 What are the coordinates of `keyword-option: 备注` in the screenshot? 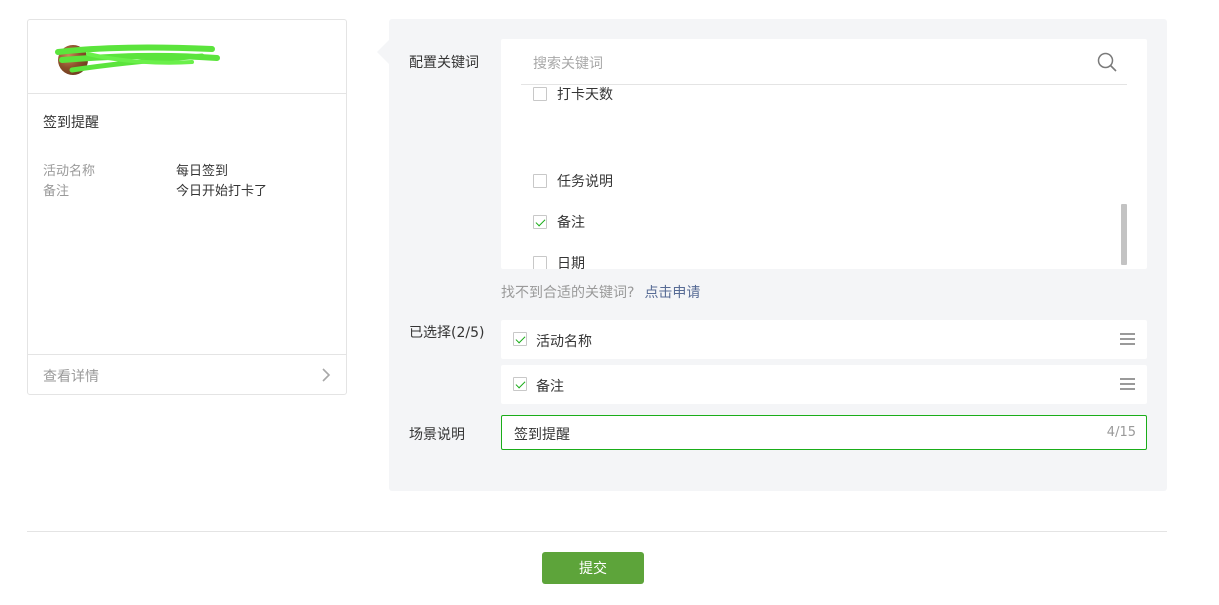 It's located at (559, 222).